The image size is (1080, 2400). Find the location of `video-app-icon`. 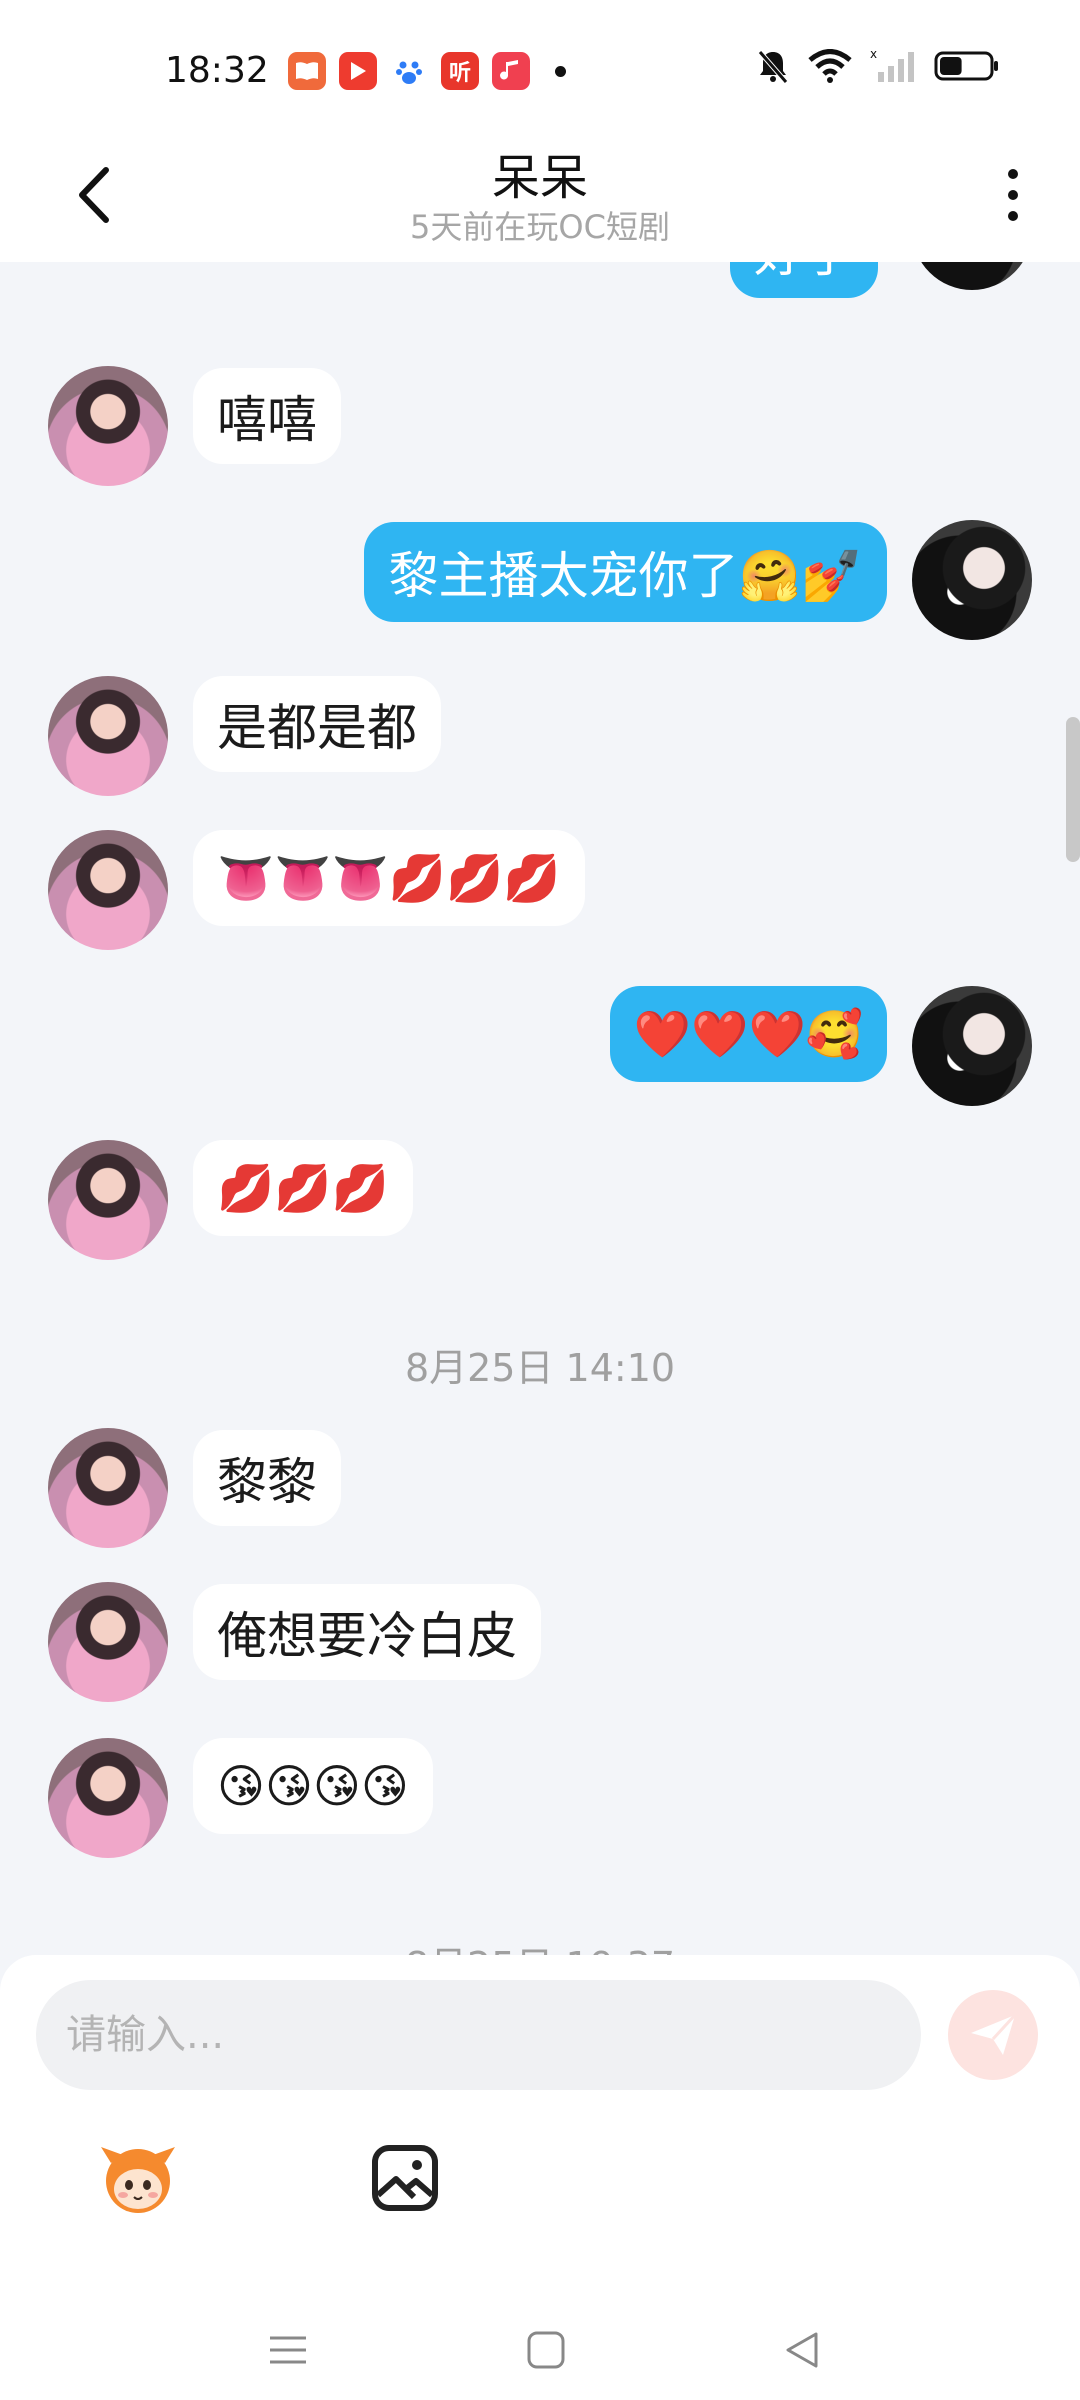

video-app-icon is located at coordinates (358, 71).